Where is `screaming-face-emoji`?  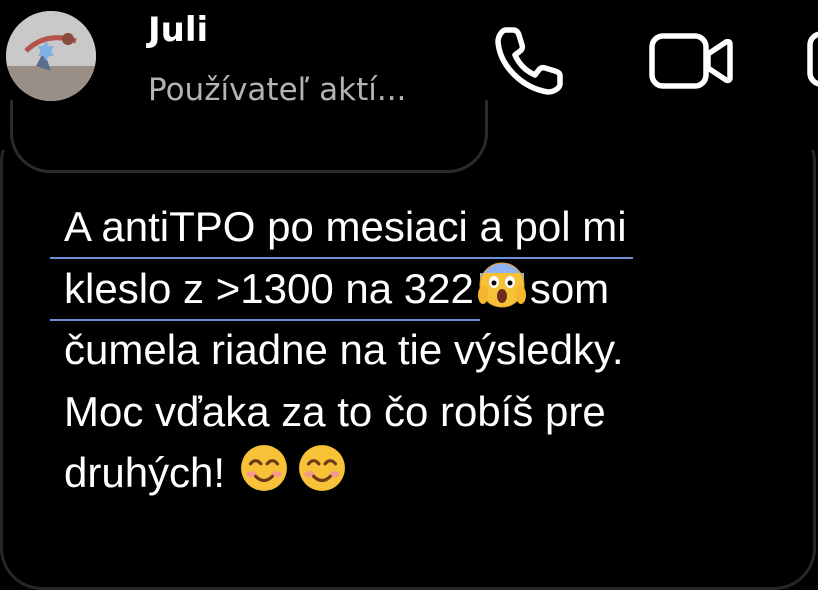
screaming-face-emoji is located at coordinates (501, 293).